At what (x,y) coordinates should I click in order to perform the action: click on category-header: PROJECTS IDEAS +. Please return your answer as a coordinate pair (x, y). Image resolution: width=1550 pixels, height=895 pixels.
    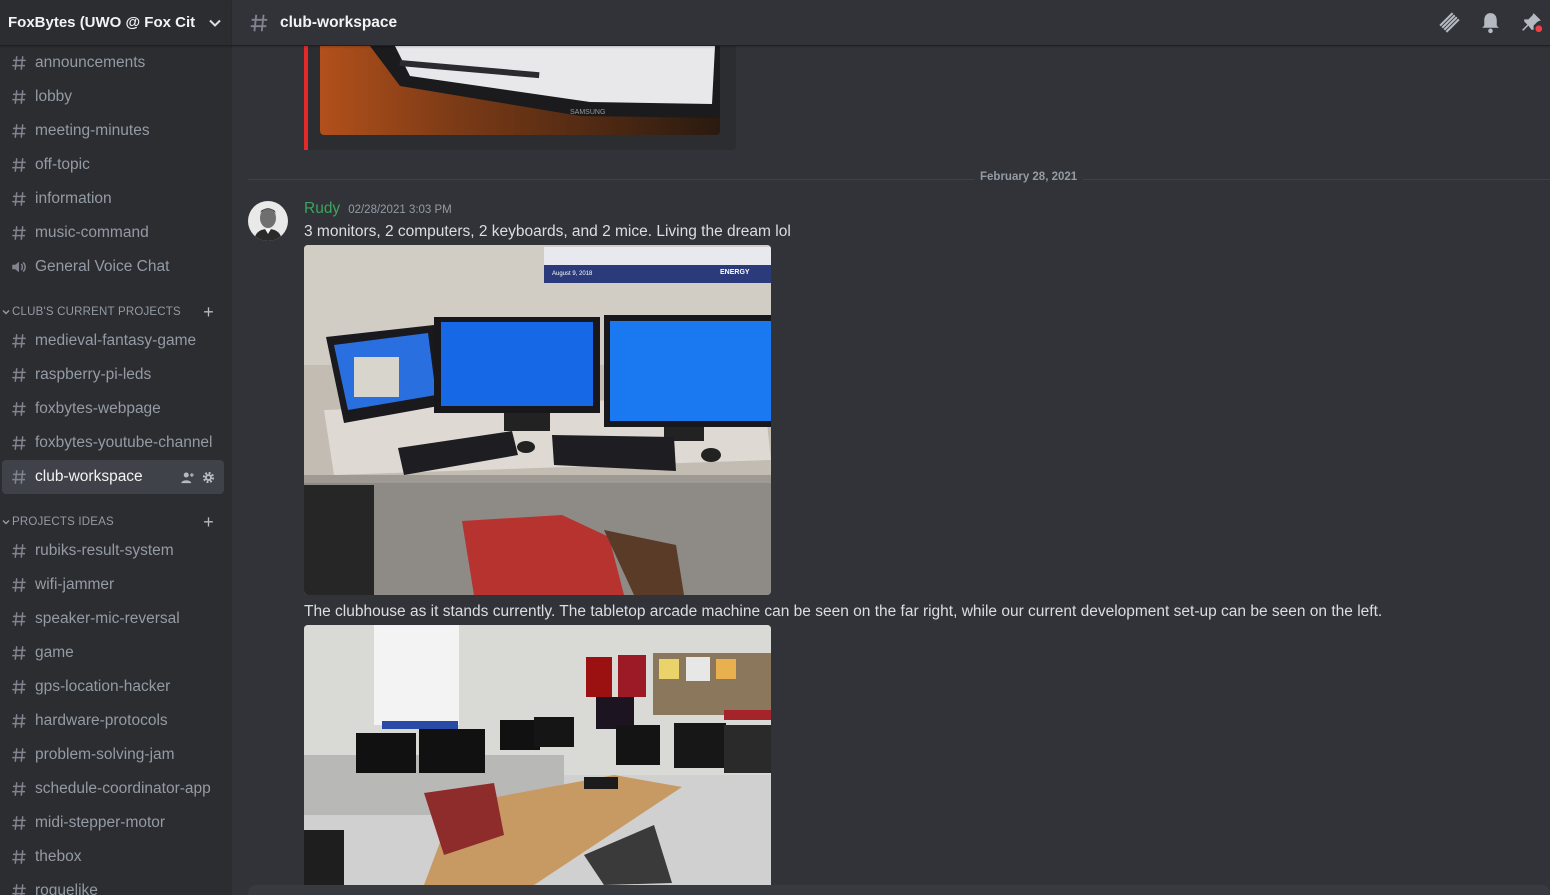
    Looking at the image, I should click on (116, 514).